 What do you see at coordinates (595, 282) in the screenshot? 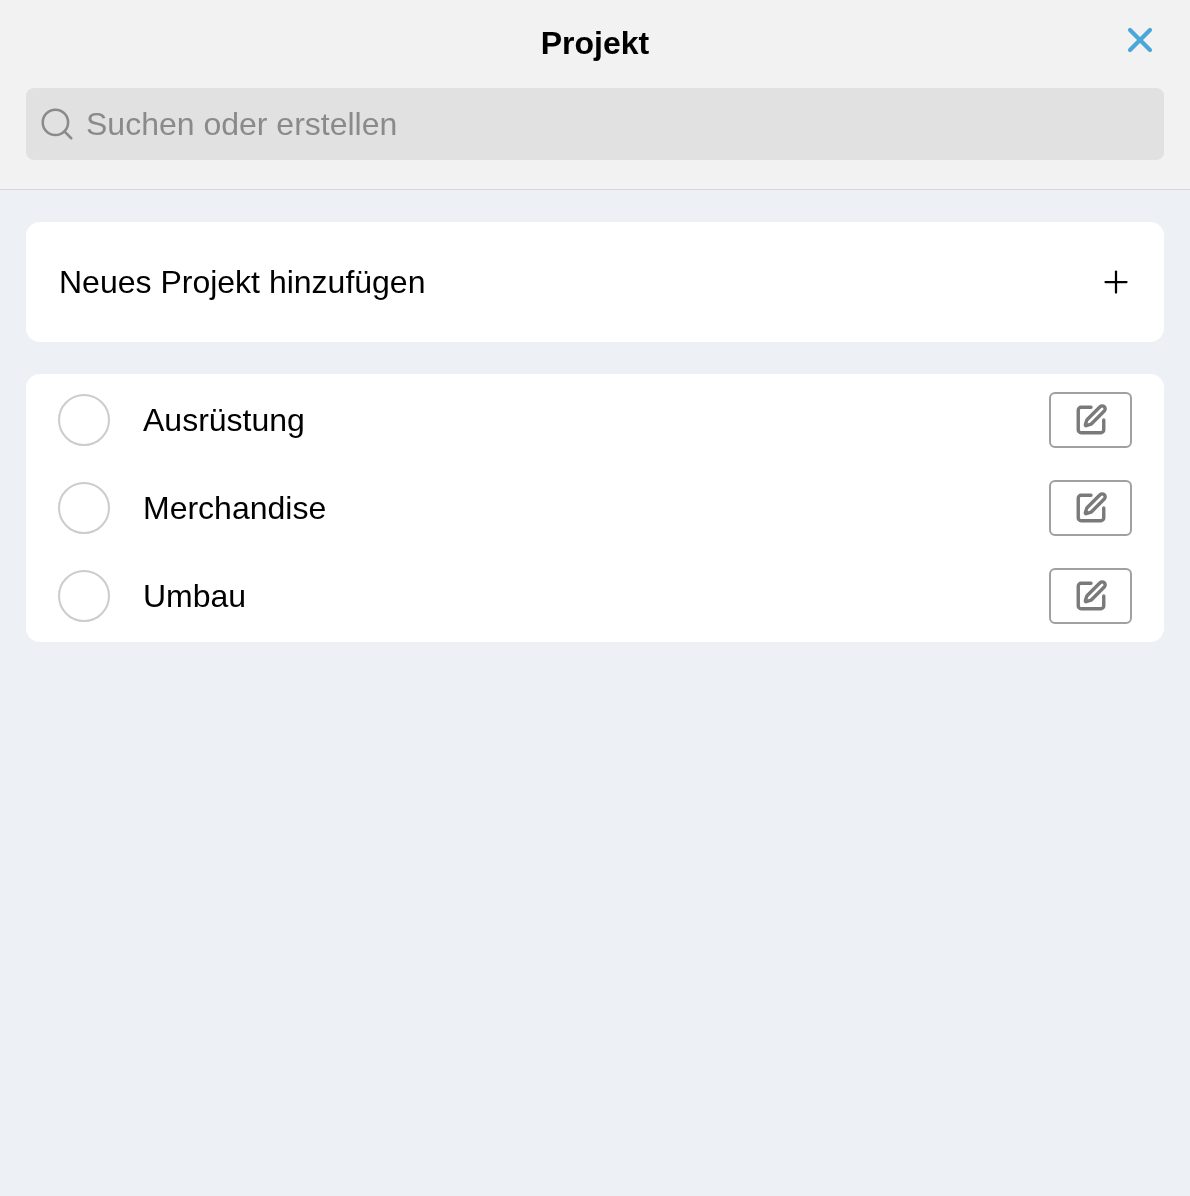
I see `add-project-button: Neues Projekt hinzufügen` at bounding box center [595, 282].